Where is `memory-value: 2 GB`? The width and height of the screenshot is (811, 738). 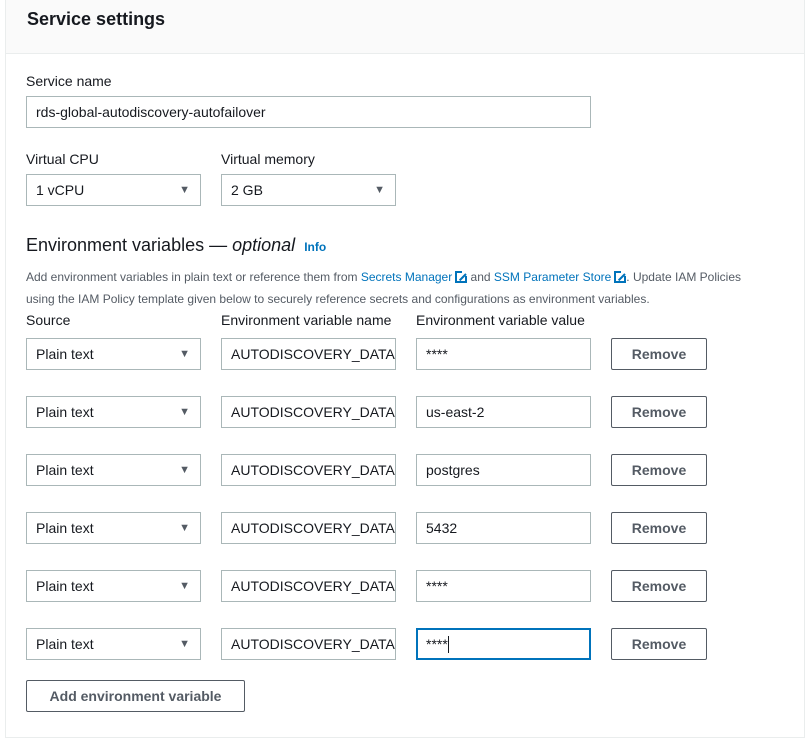 memory-value: 2 GB is located at coordinates (247, 190).